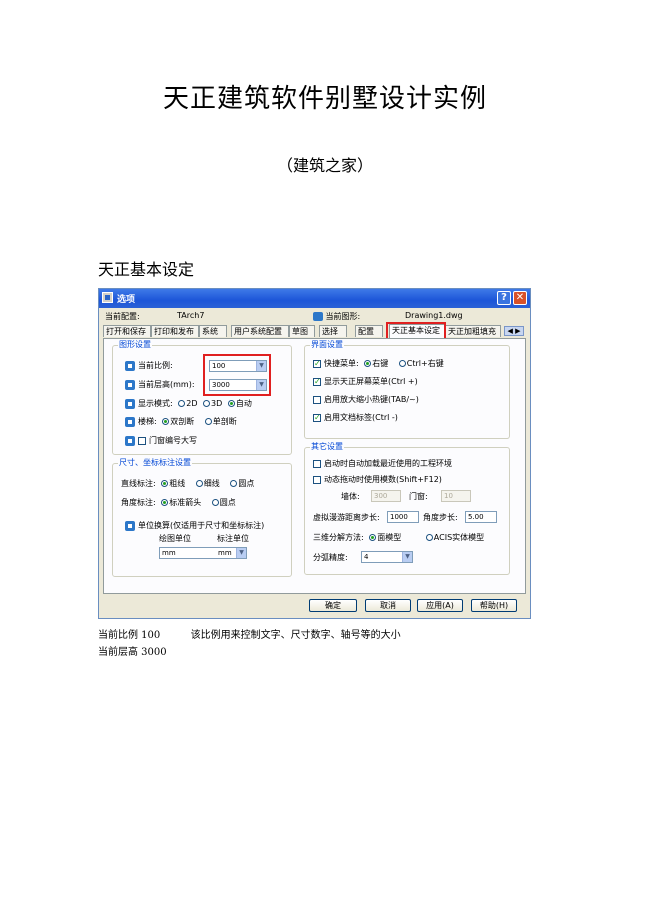 Image resolution: width=650 pixels, height=920 pixels. Describe the element at coordinates (341, 363) in the screenshot. I see `shortcut-menu-label: 快捷菜单:` at that location.